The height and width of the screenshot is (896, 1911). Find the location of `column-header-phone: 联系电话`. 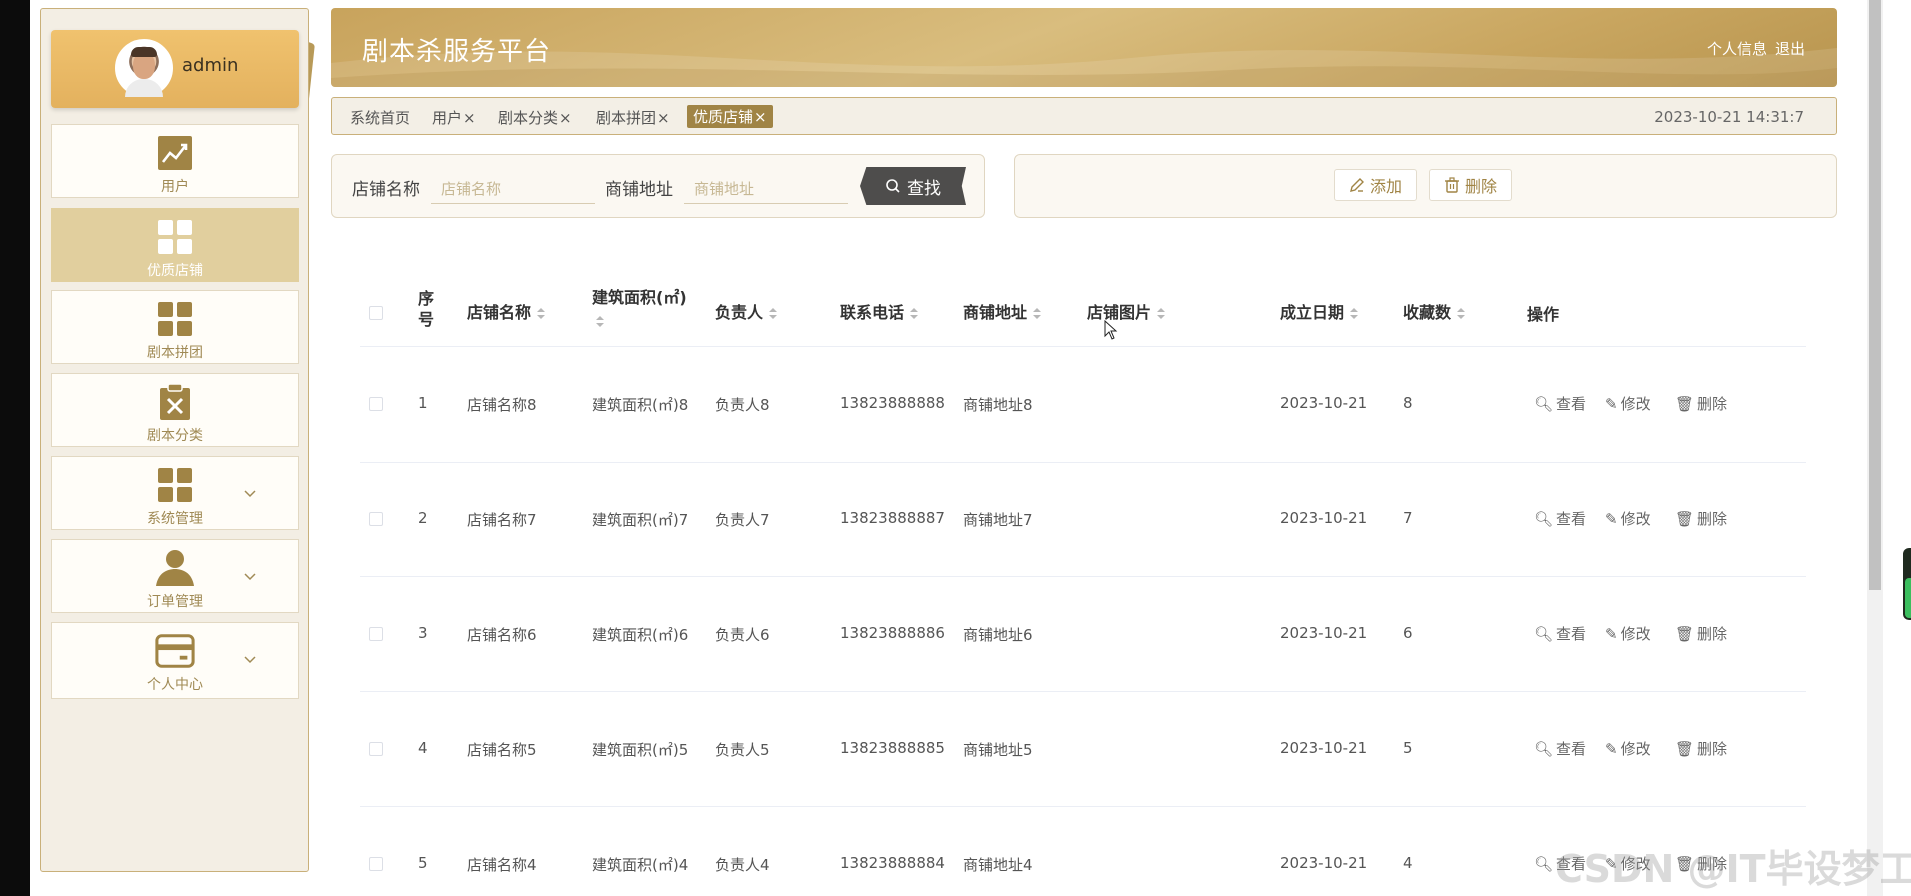

column-header-phone: 联系电话 is located at coordinates (879, 311).